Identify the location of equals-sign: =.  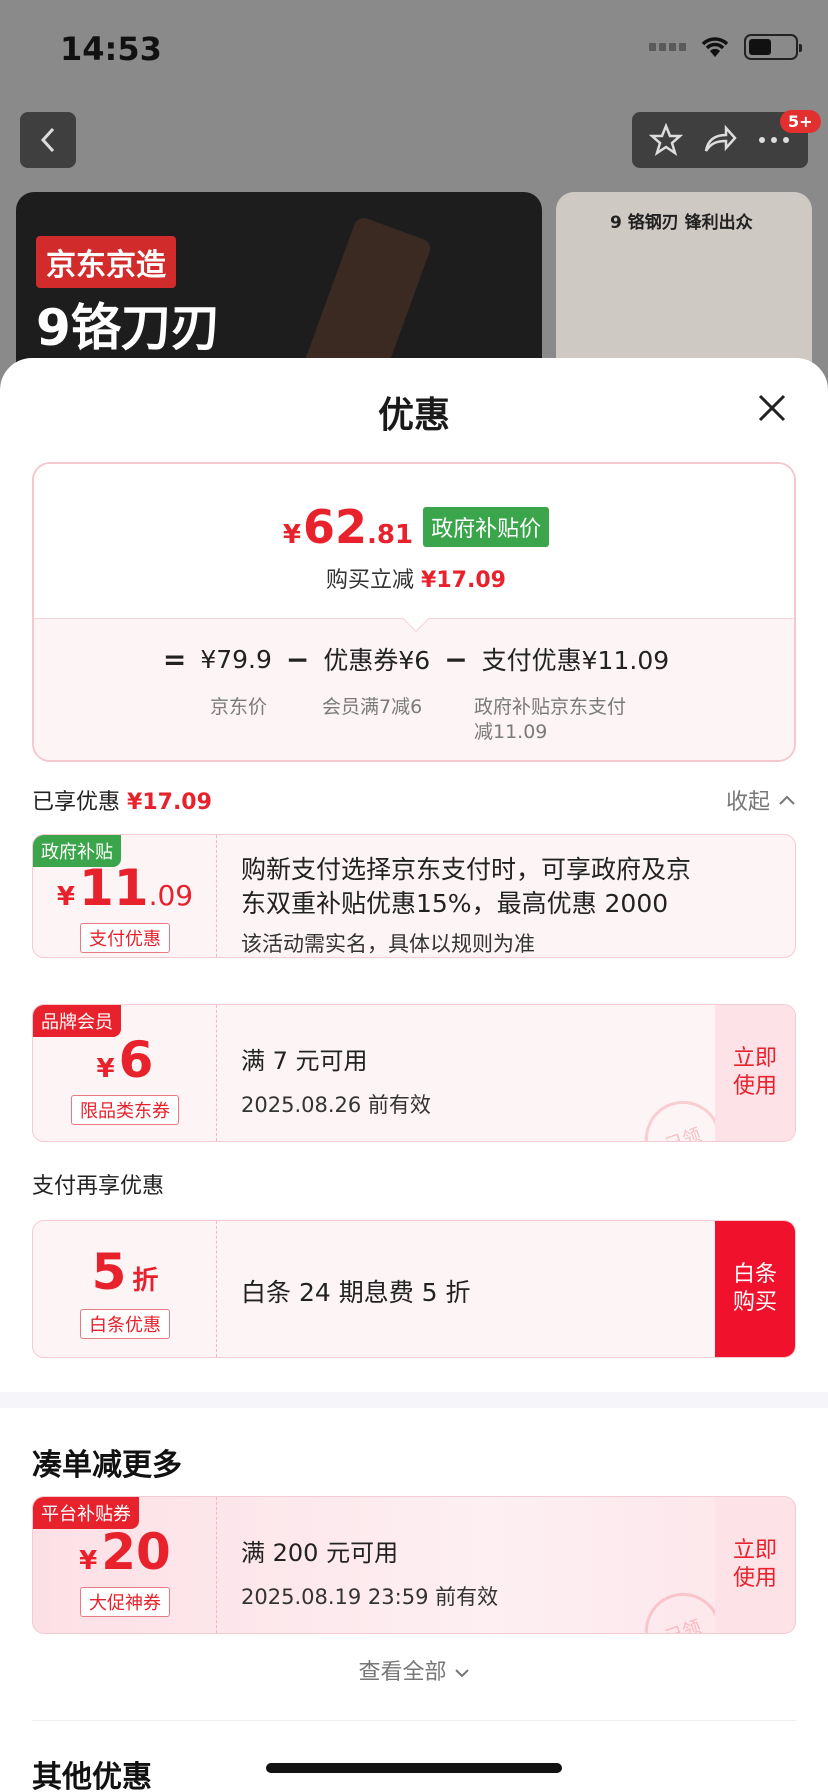
(174, 659).